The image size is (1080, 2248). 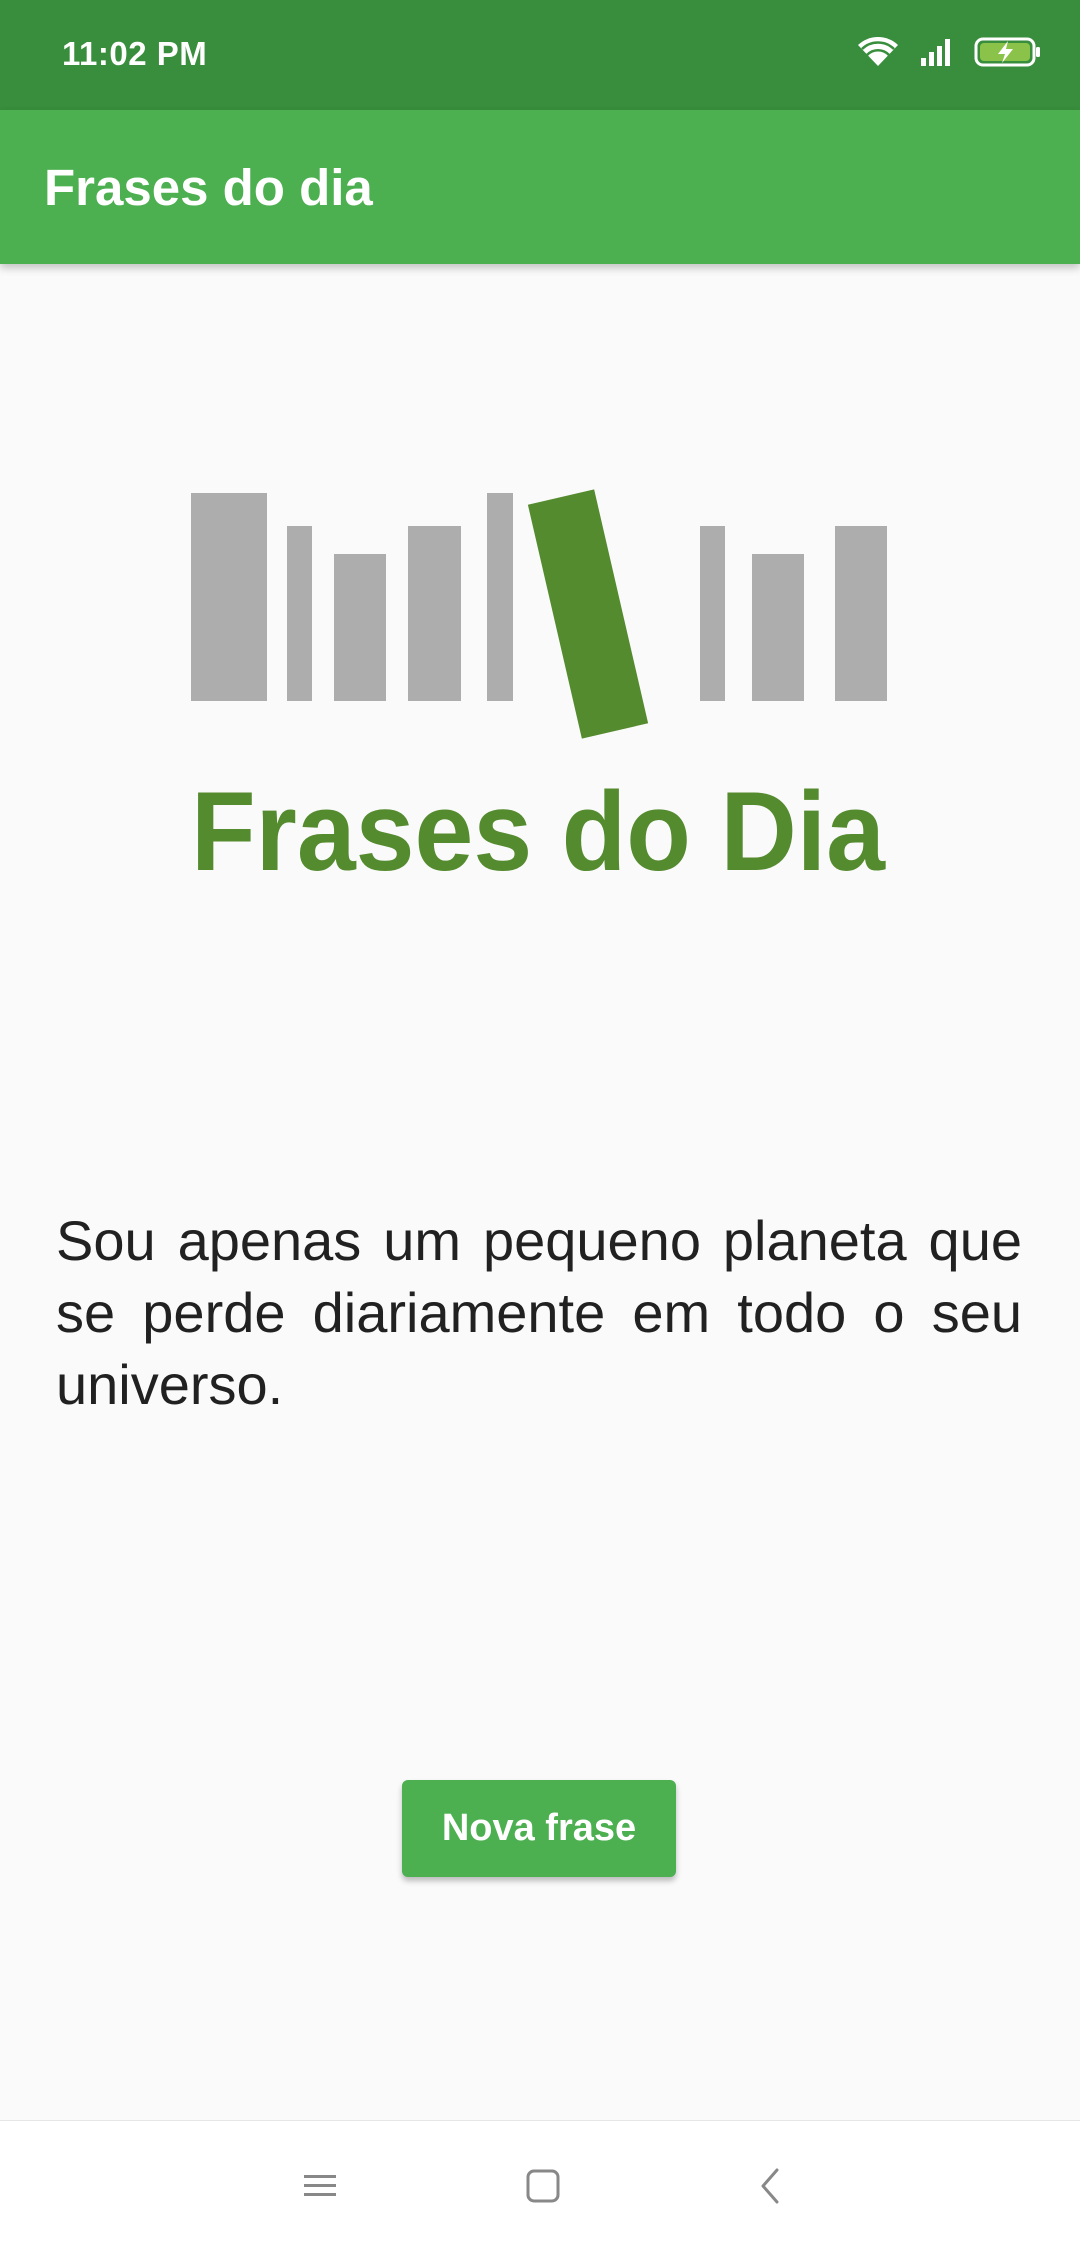 What do you see at coordinates (208, 187) in the screenshot?
I see `app-title: Frases do dia` at bounding box center [208, 187].